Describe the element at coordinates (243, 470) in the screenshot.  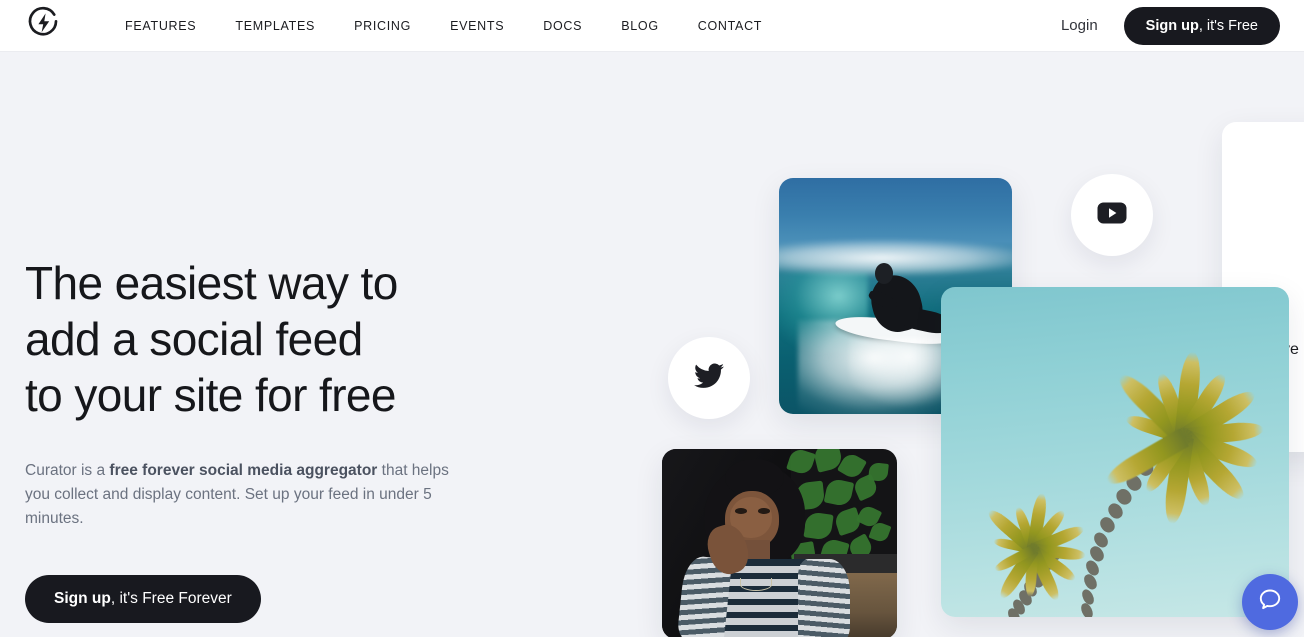
I see `hero-sub-bold: free forever social media aggregator` at that location.